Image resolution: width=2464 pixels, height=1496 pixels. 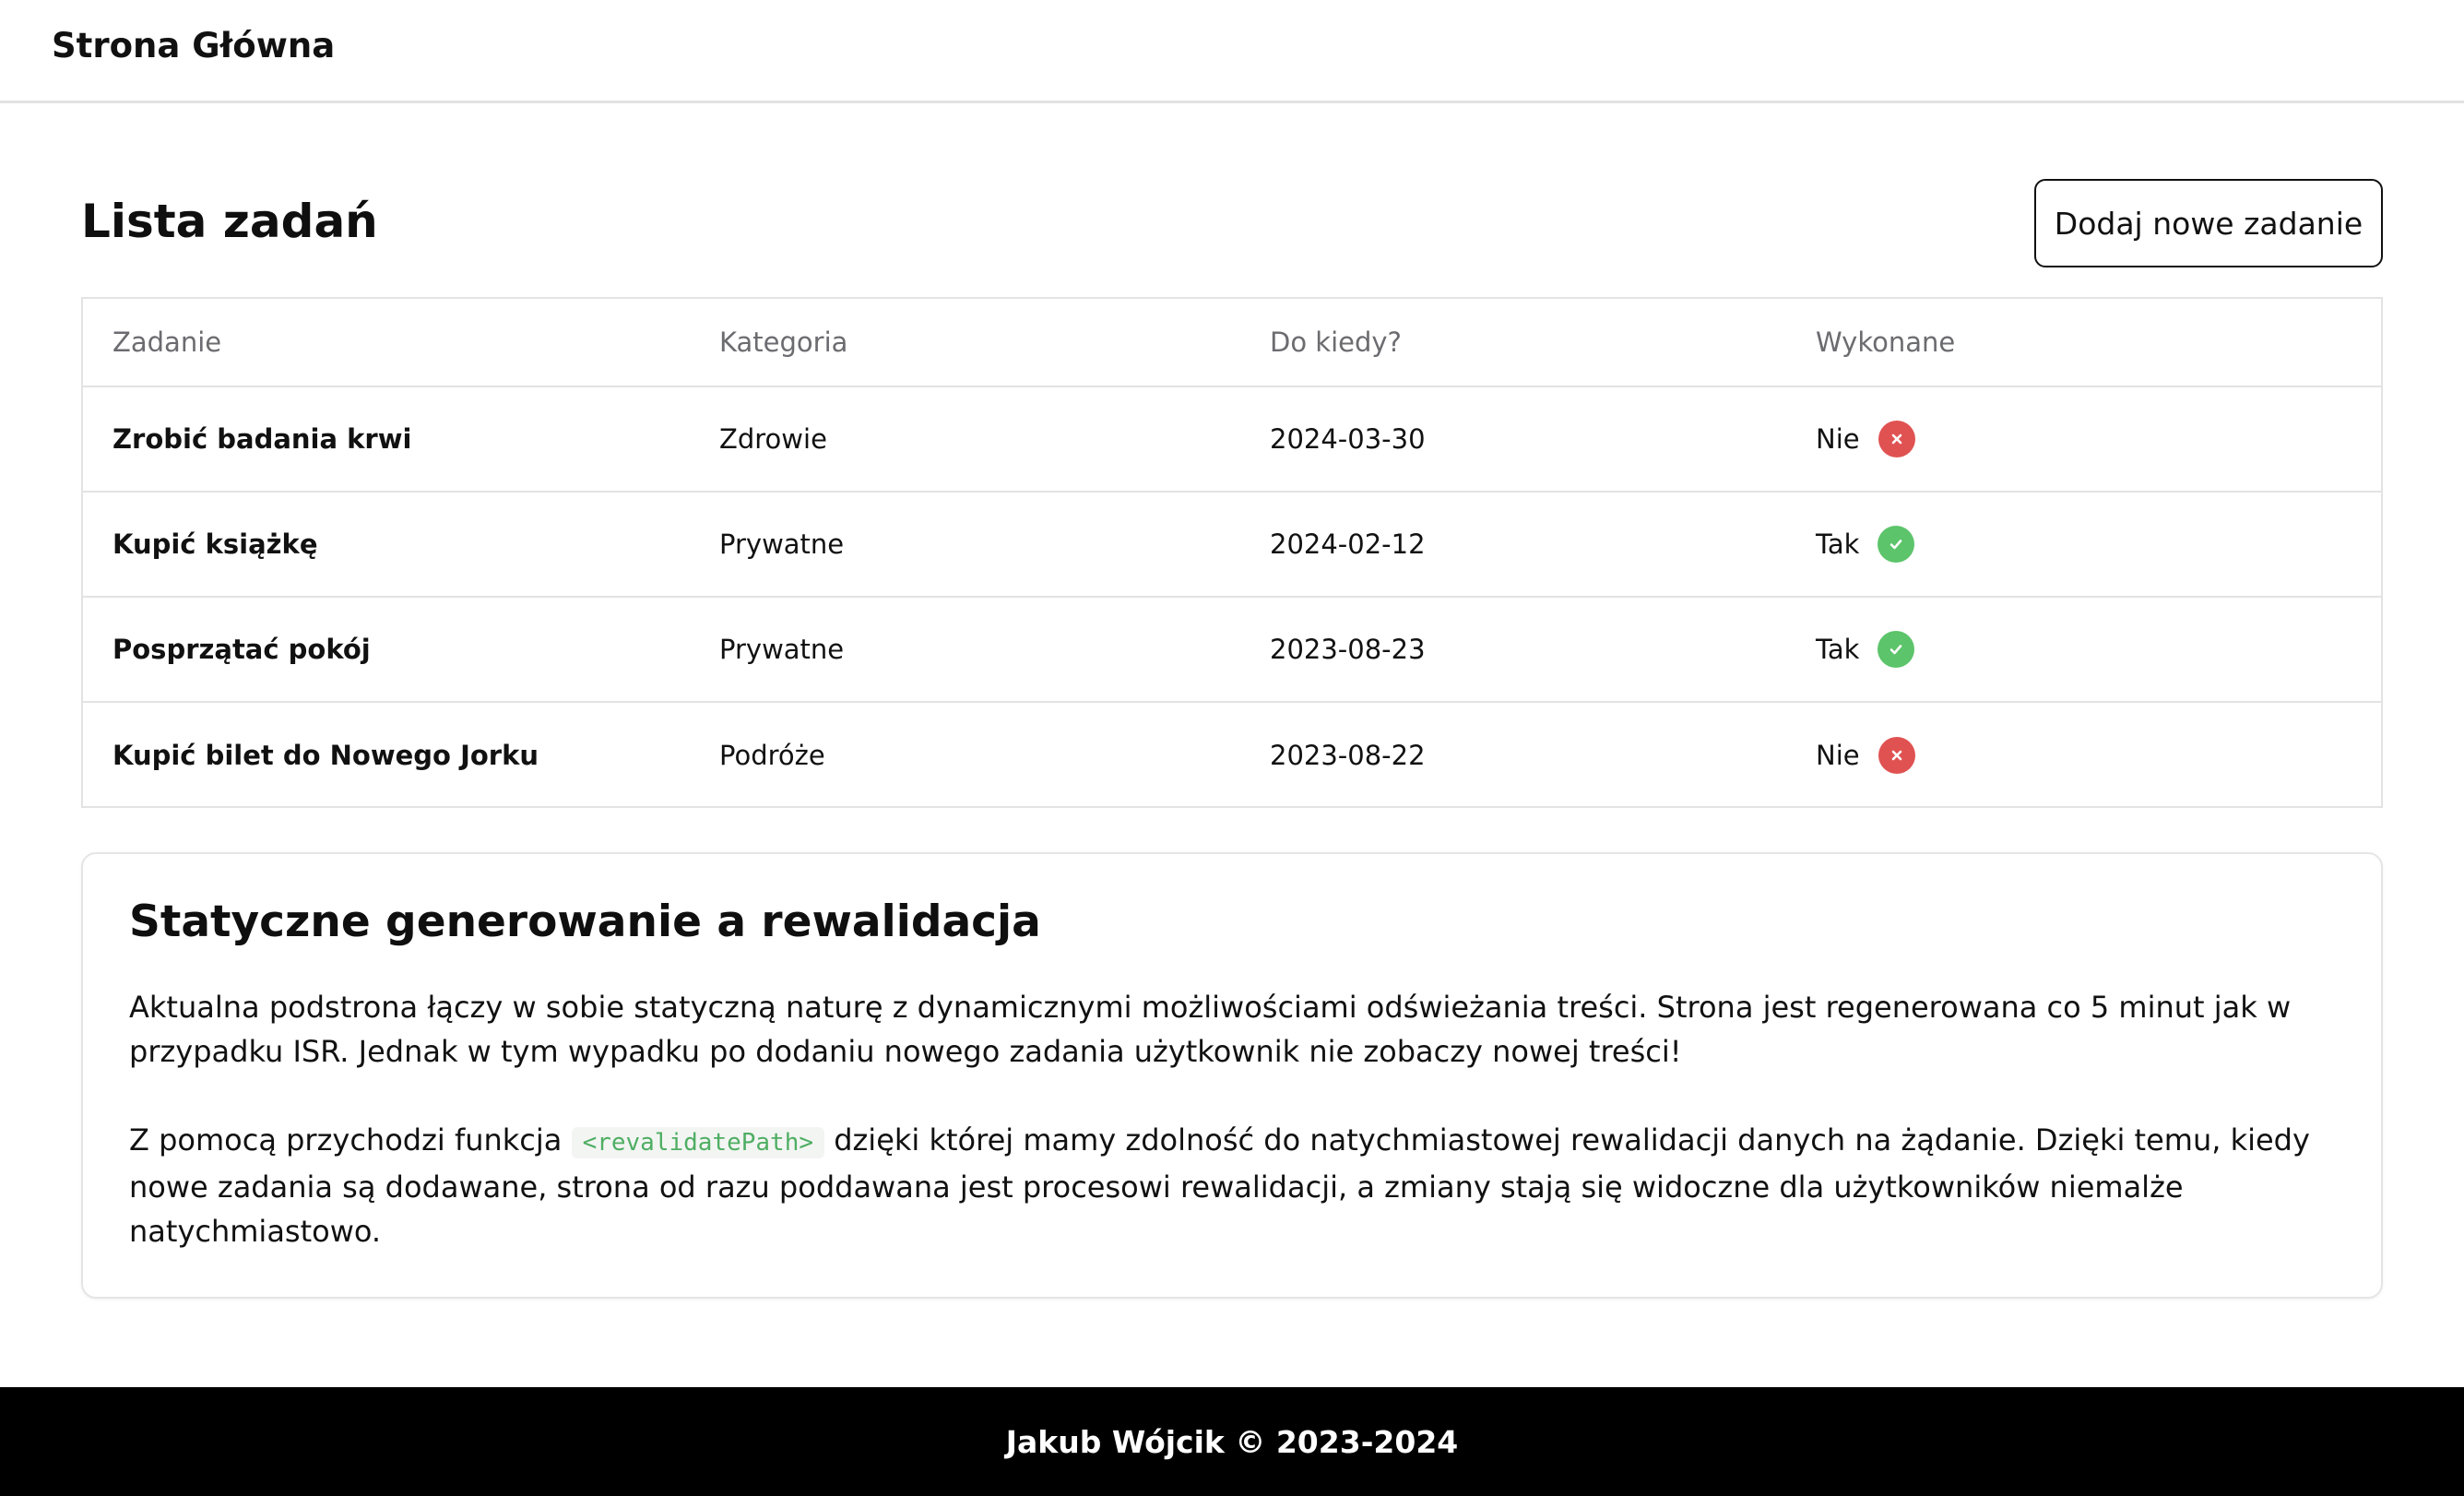 What do you see at coordinates (351, 1140) in the screenshot?
I see `info-text: Z pomocą przychodzi funkcja` at bounding box center [351, 1140].